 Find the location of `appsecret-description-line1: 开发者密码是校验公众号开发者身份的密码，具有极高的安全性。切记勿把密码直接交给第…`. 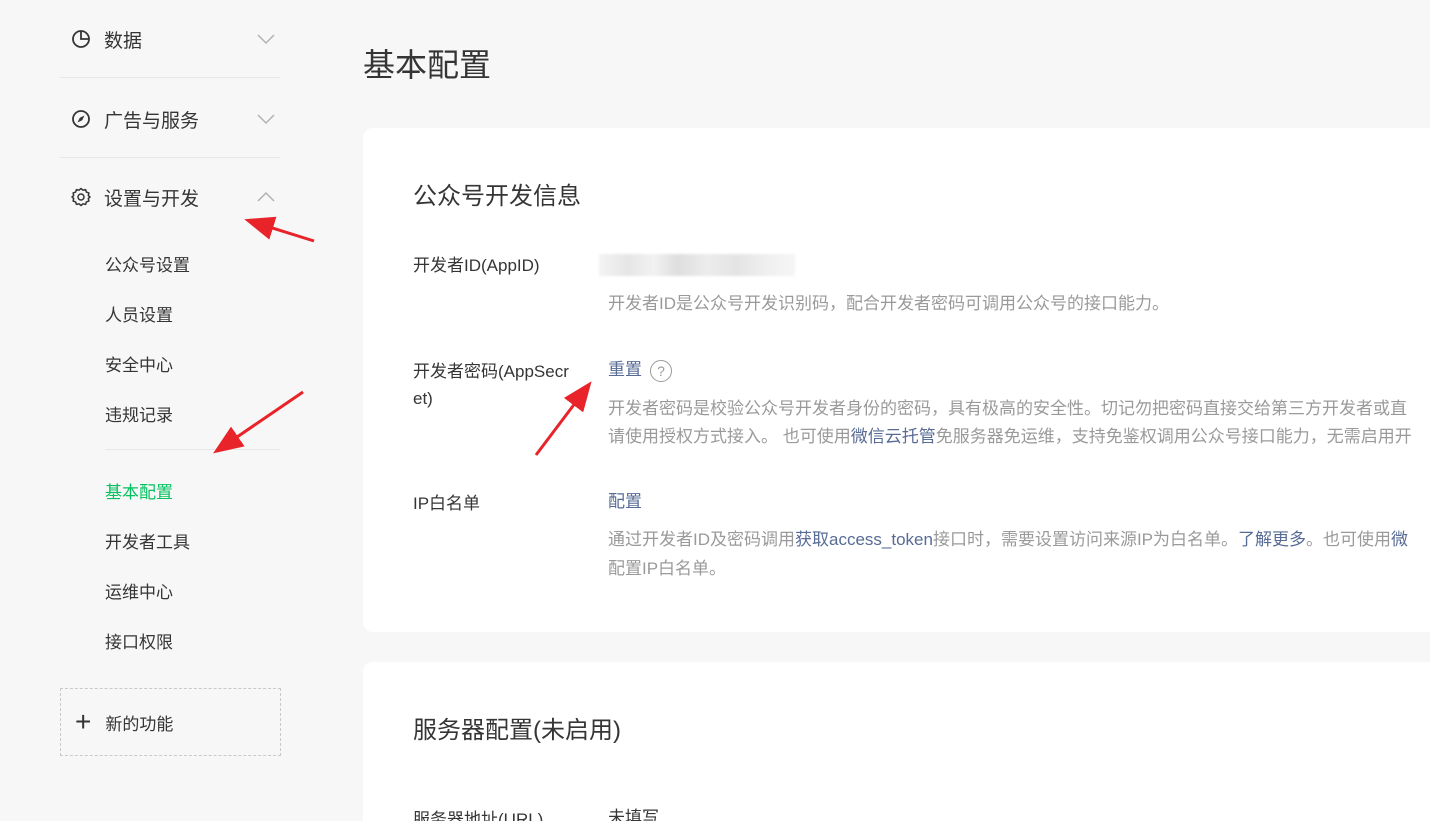

appsecret-description-line1: 开发者密码是校验公众号开发者身份的密码，具有极高的安全性。切记勿把密码直接交给第… is located at coordinates (1007, 408).